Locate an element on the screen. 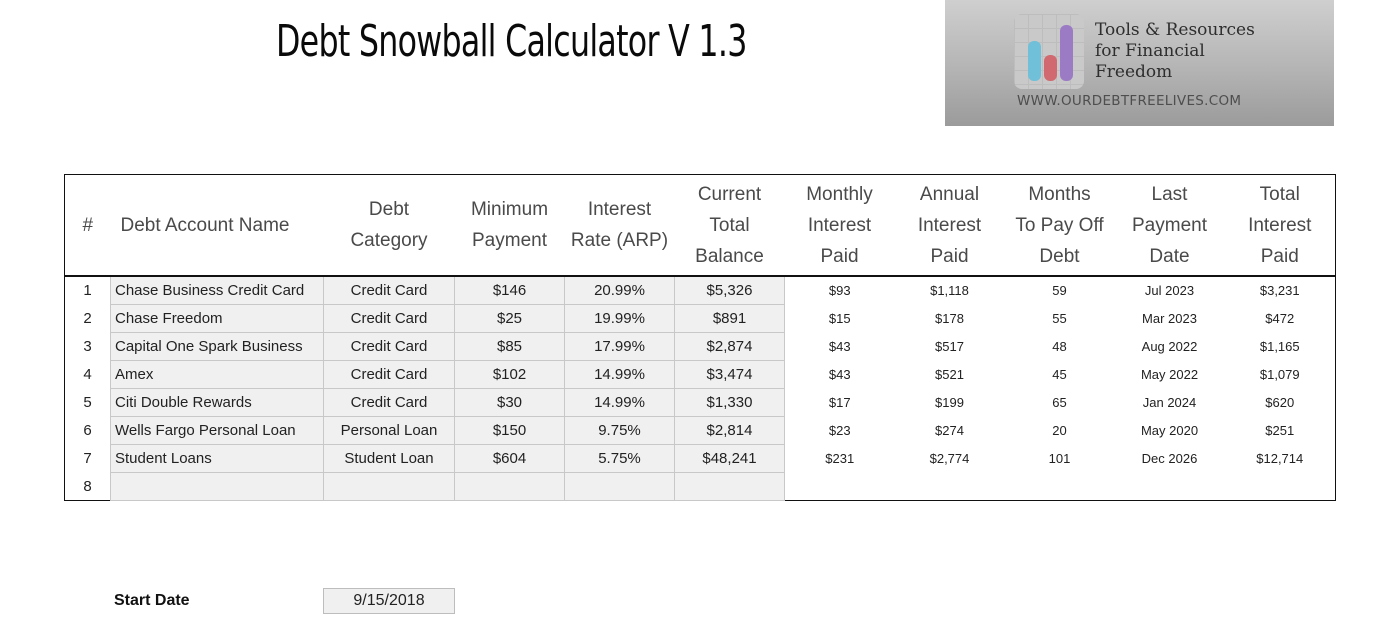  total-interest-cell: $3,231 is located at coordinates (1279, 291).